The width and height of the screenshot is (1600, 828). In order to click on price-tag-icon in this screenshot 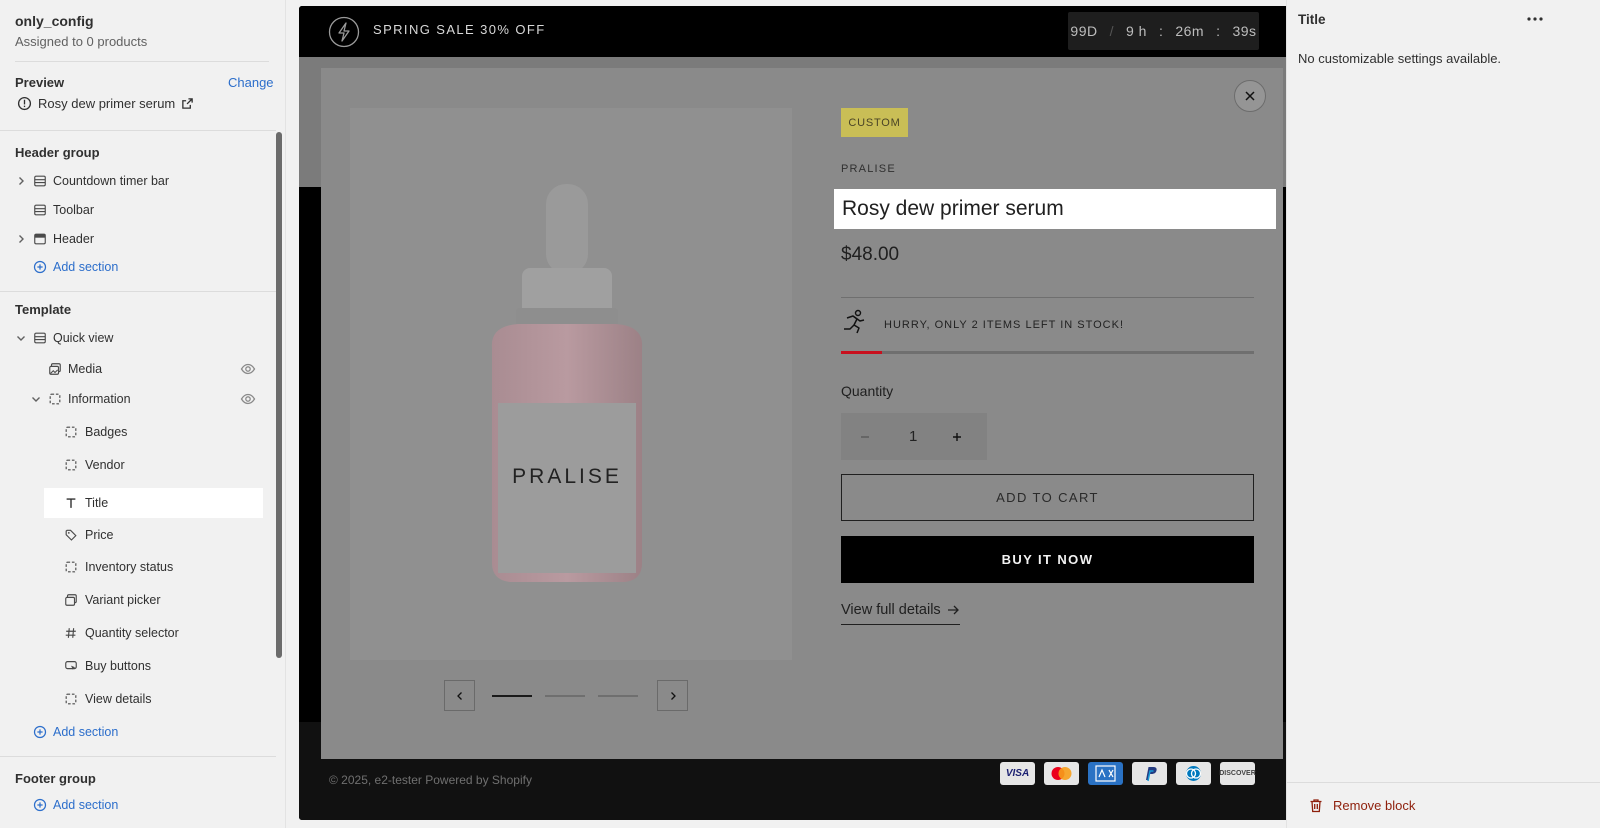, I will do `click(71, 535)`.